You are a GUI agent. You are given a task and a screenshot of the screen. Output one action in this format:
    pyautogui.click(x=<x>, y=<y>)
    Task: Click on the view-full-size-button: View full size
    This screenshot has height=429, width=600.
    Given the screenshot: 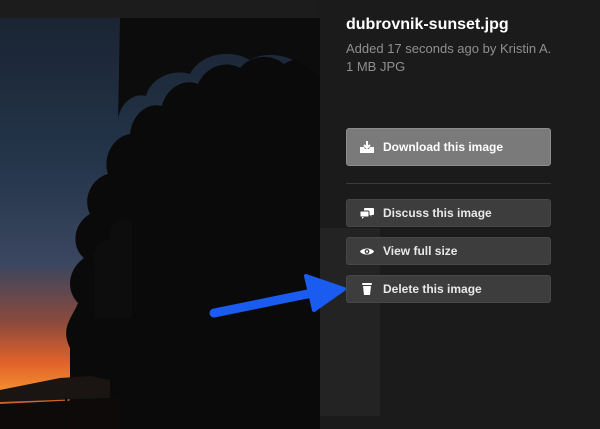 What is the action you would take?
    pyautogui.click(x=448, y=251)
    